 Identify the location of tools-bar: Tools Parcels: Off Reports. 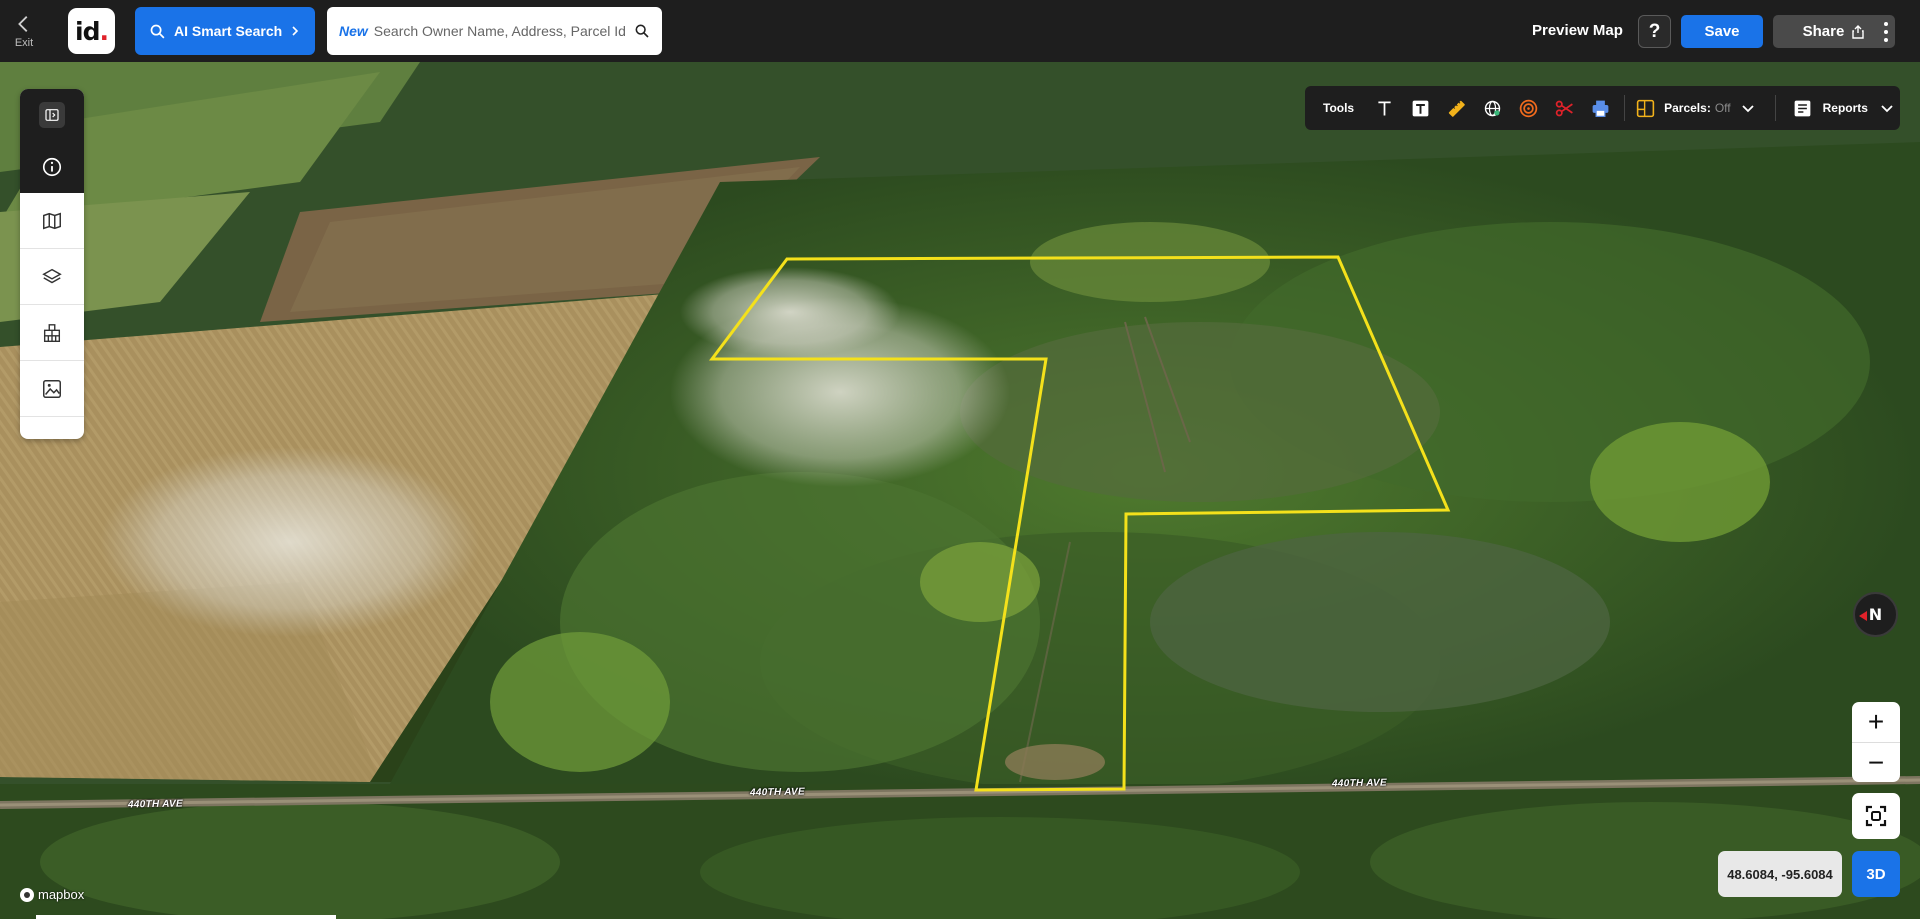
(1602, 108).